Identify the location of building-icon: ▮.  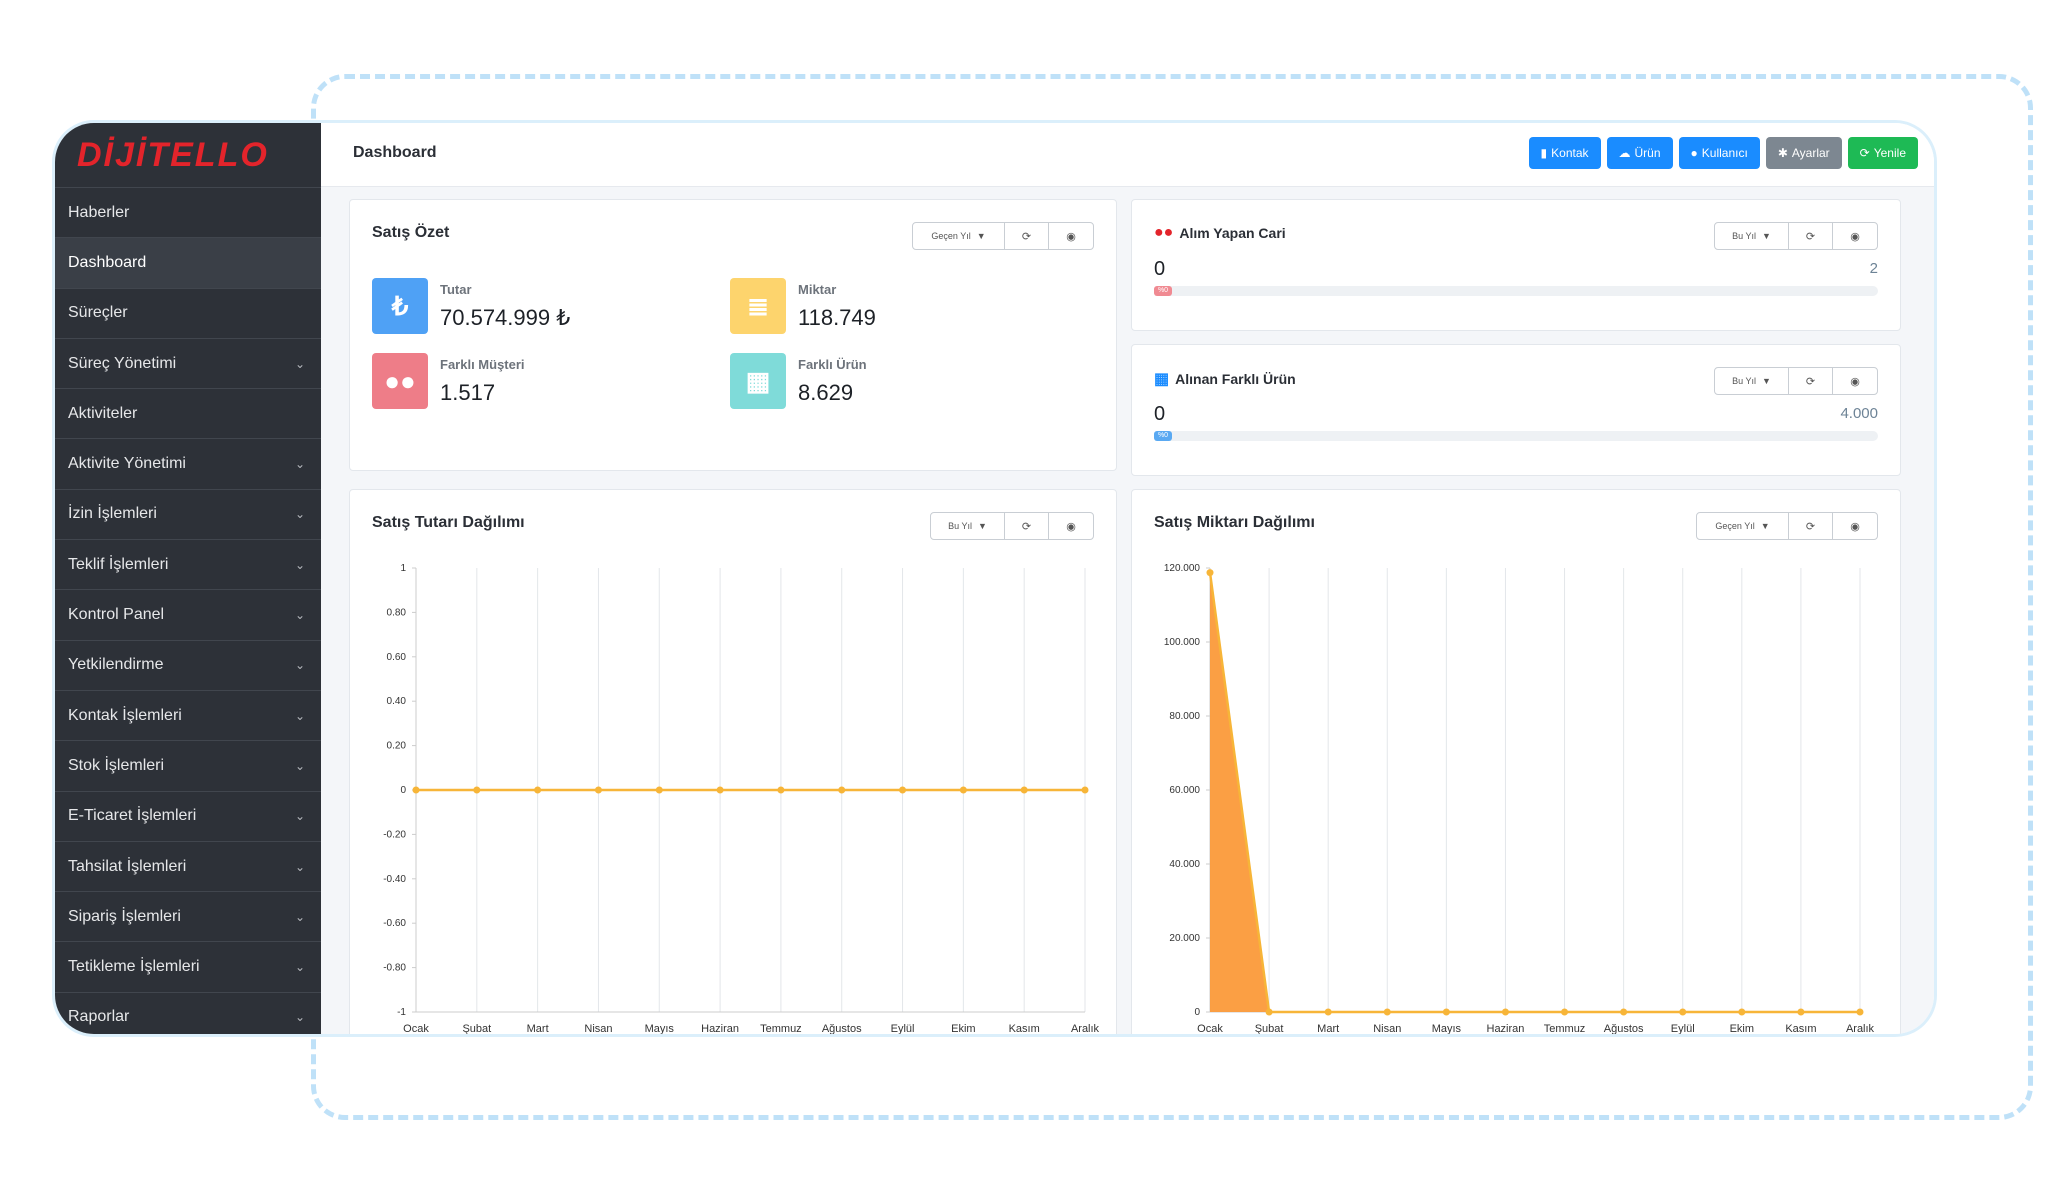
(1544, 153).